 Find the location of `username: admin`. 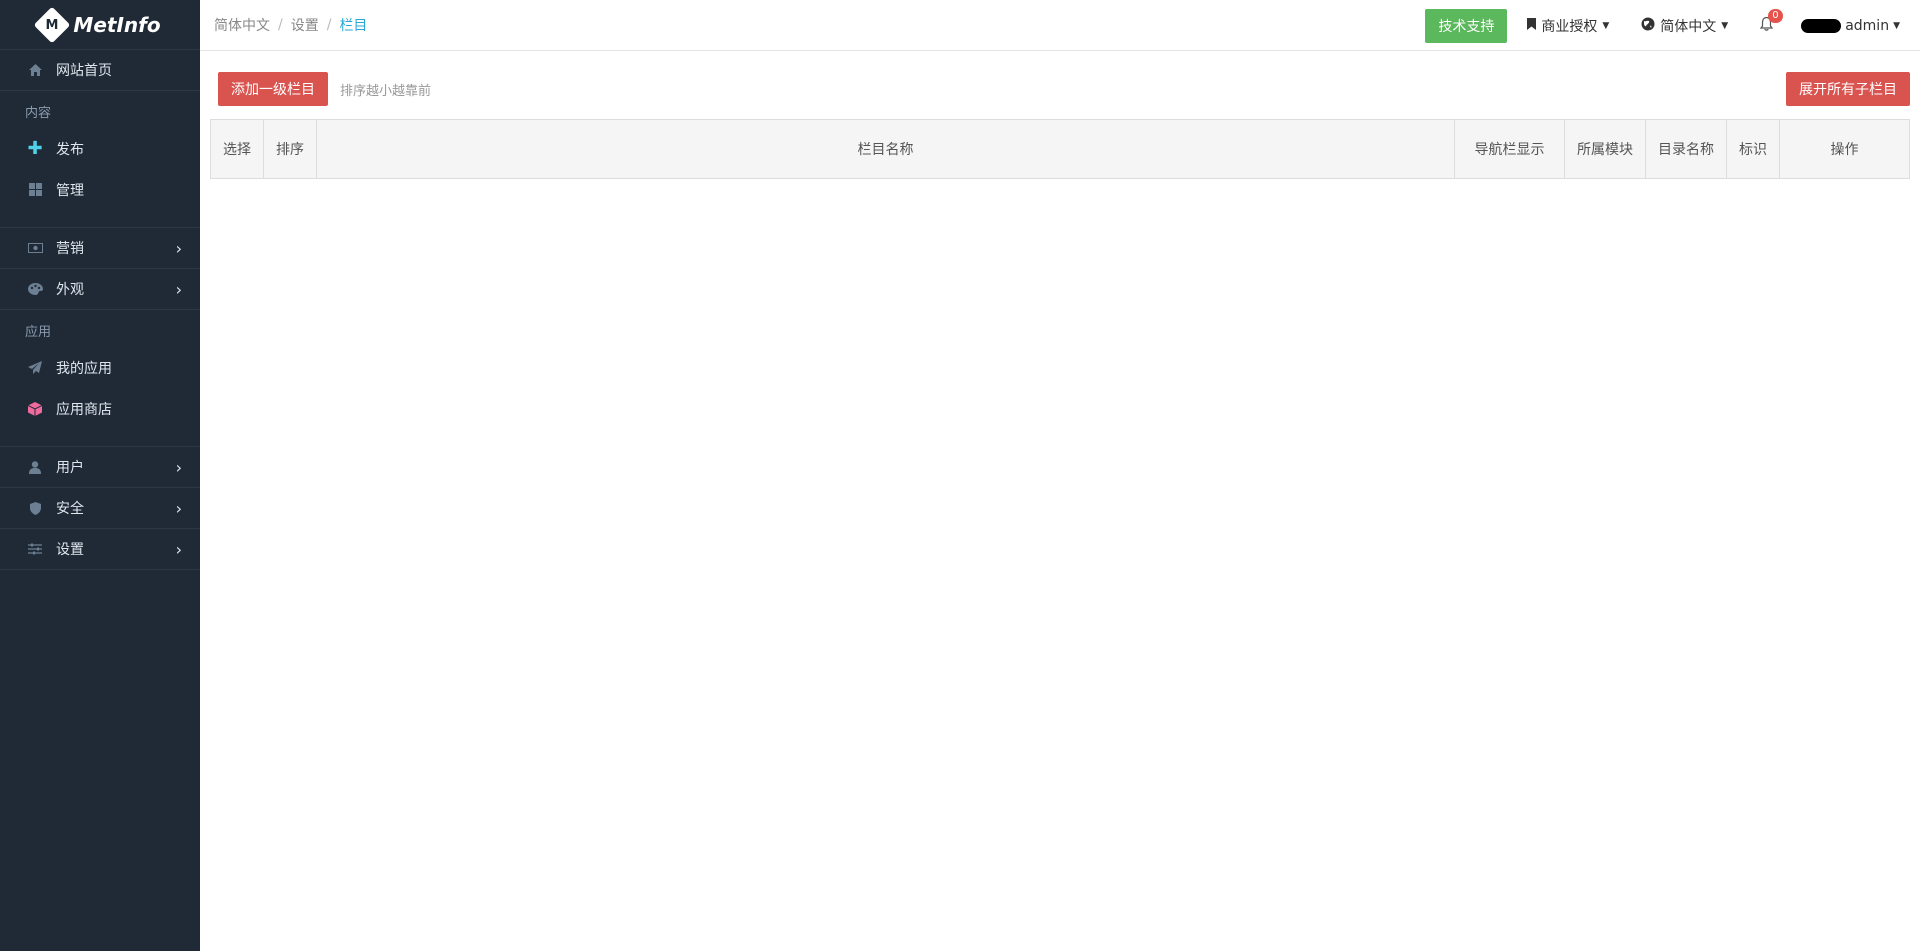

username: admin is located at coordinates (1867, 25).